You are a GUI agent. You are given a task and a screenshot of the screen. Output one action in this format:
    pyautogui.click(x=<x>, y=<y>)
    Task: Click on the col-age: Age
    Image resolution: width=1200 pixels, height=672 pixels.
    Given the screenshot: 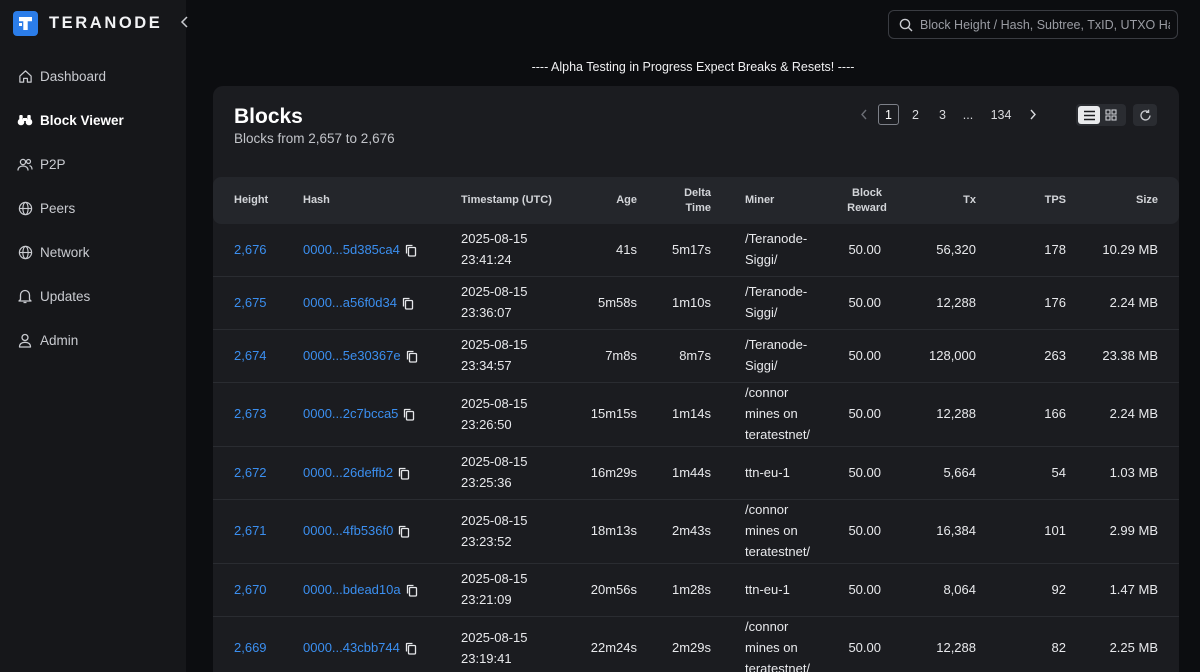 What is the action you would take?
    pyautogui.click(x=595, y=200)
    